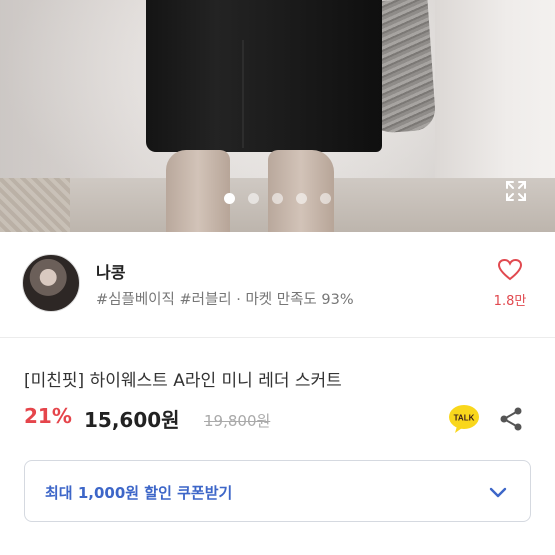 This screenshot has height=555, width=555. Describe the element at coordinates (35, 205) in the screenshot. I see `image-rug` at that location.